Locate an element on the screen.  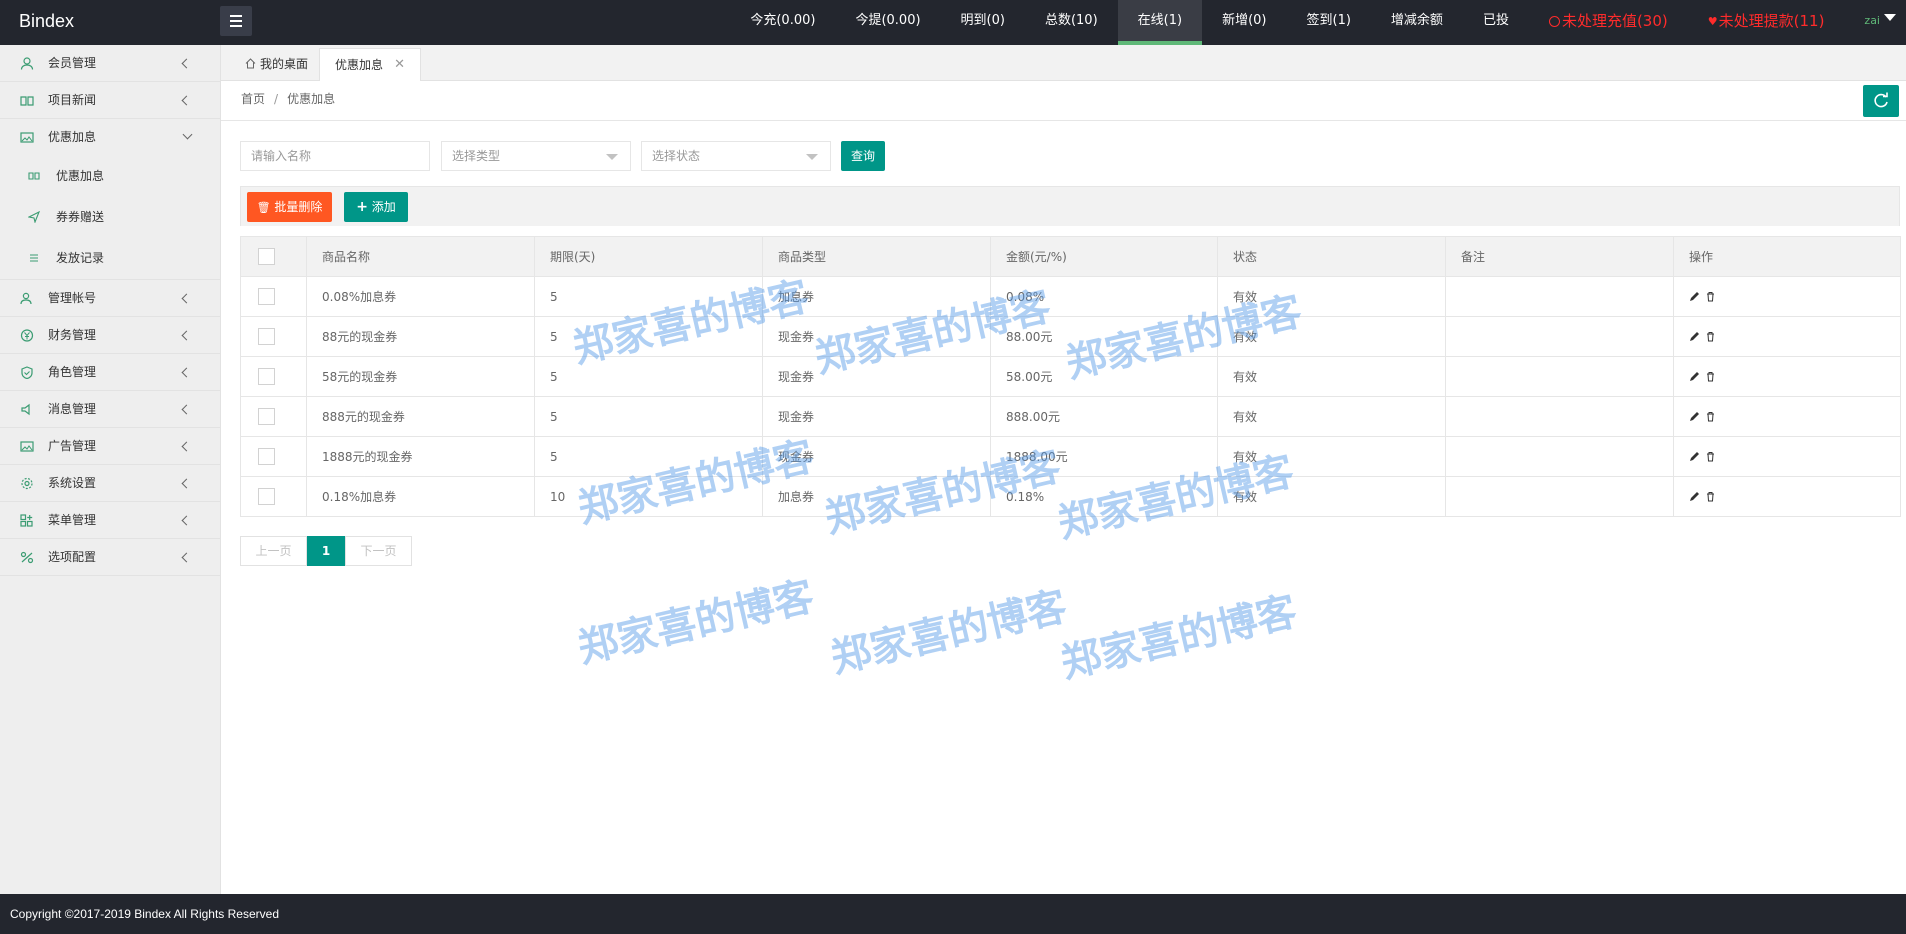
sidebar-item-roles: 角色管理 is located at coordinates (110, 372).